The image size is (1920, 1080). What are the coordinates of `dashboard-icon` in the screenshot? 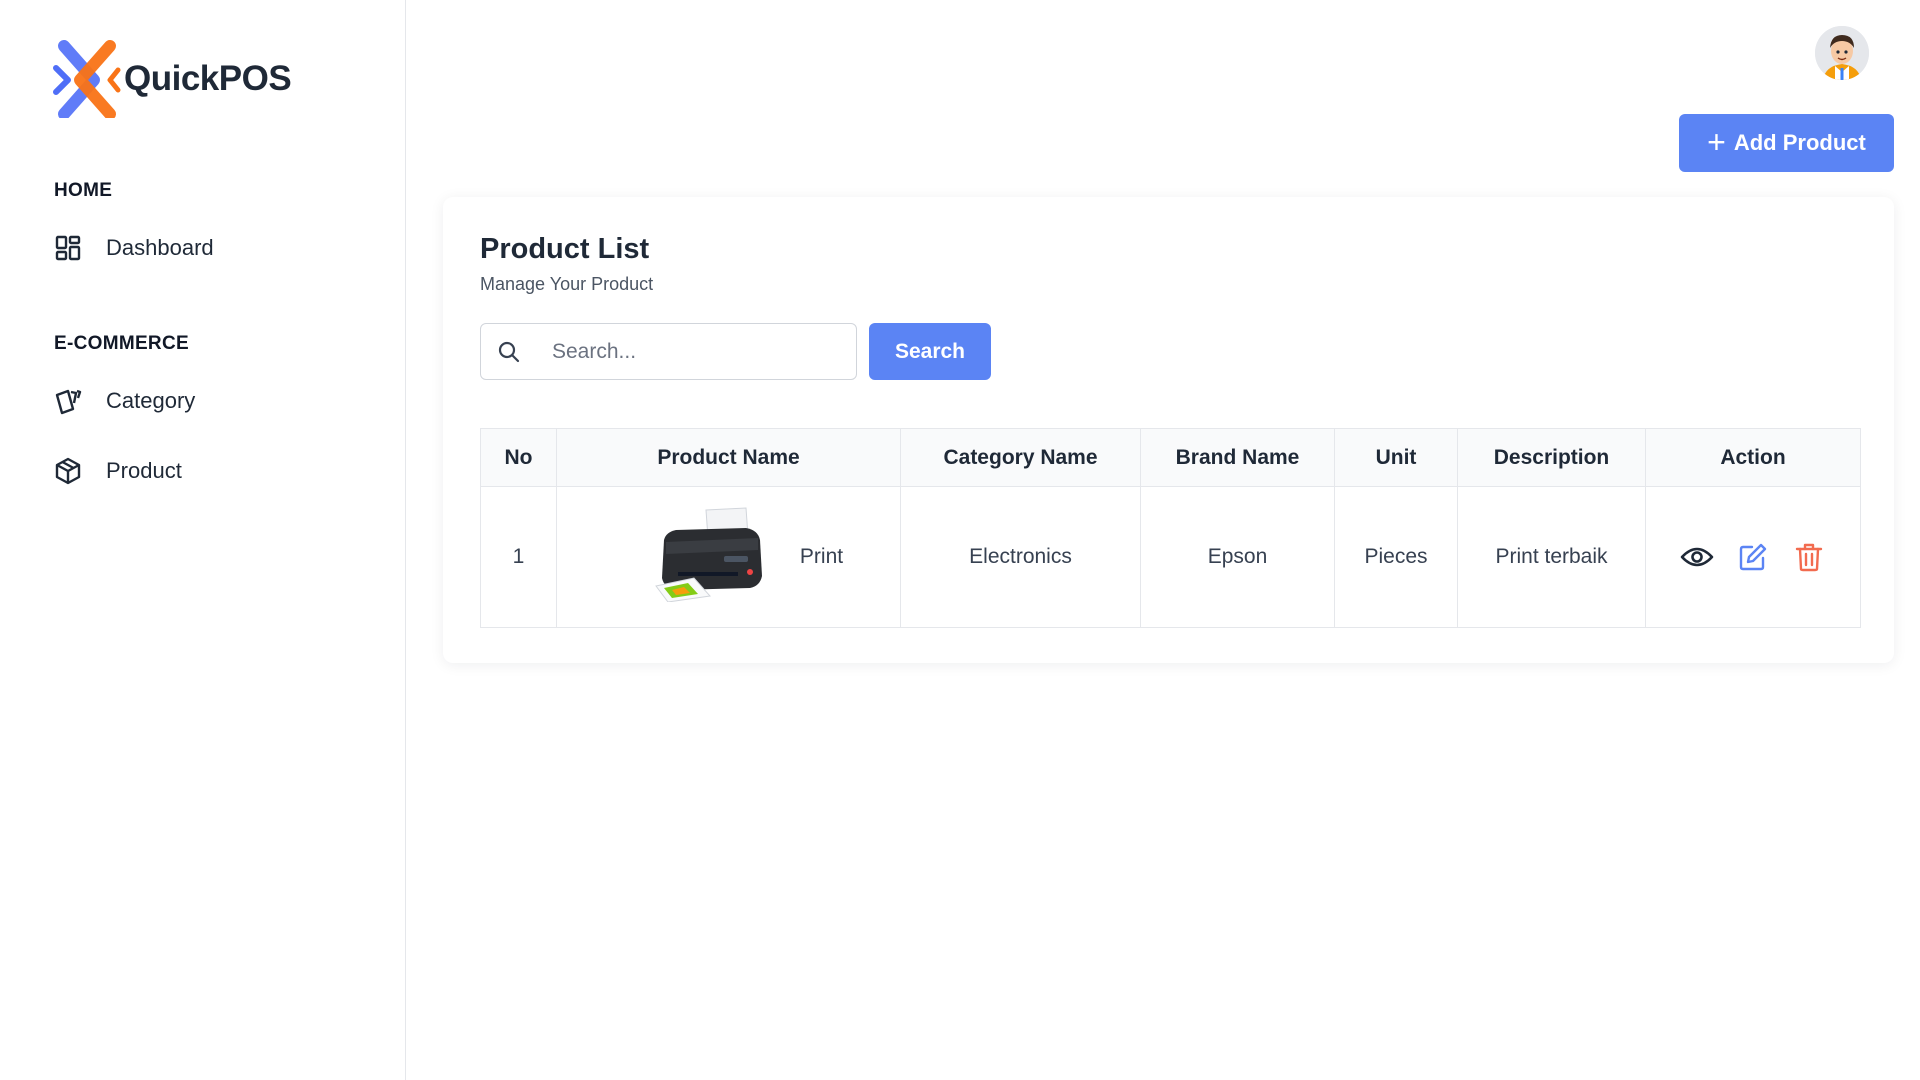 It's located at (68, 248).